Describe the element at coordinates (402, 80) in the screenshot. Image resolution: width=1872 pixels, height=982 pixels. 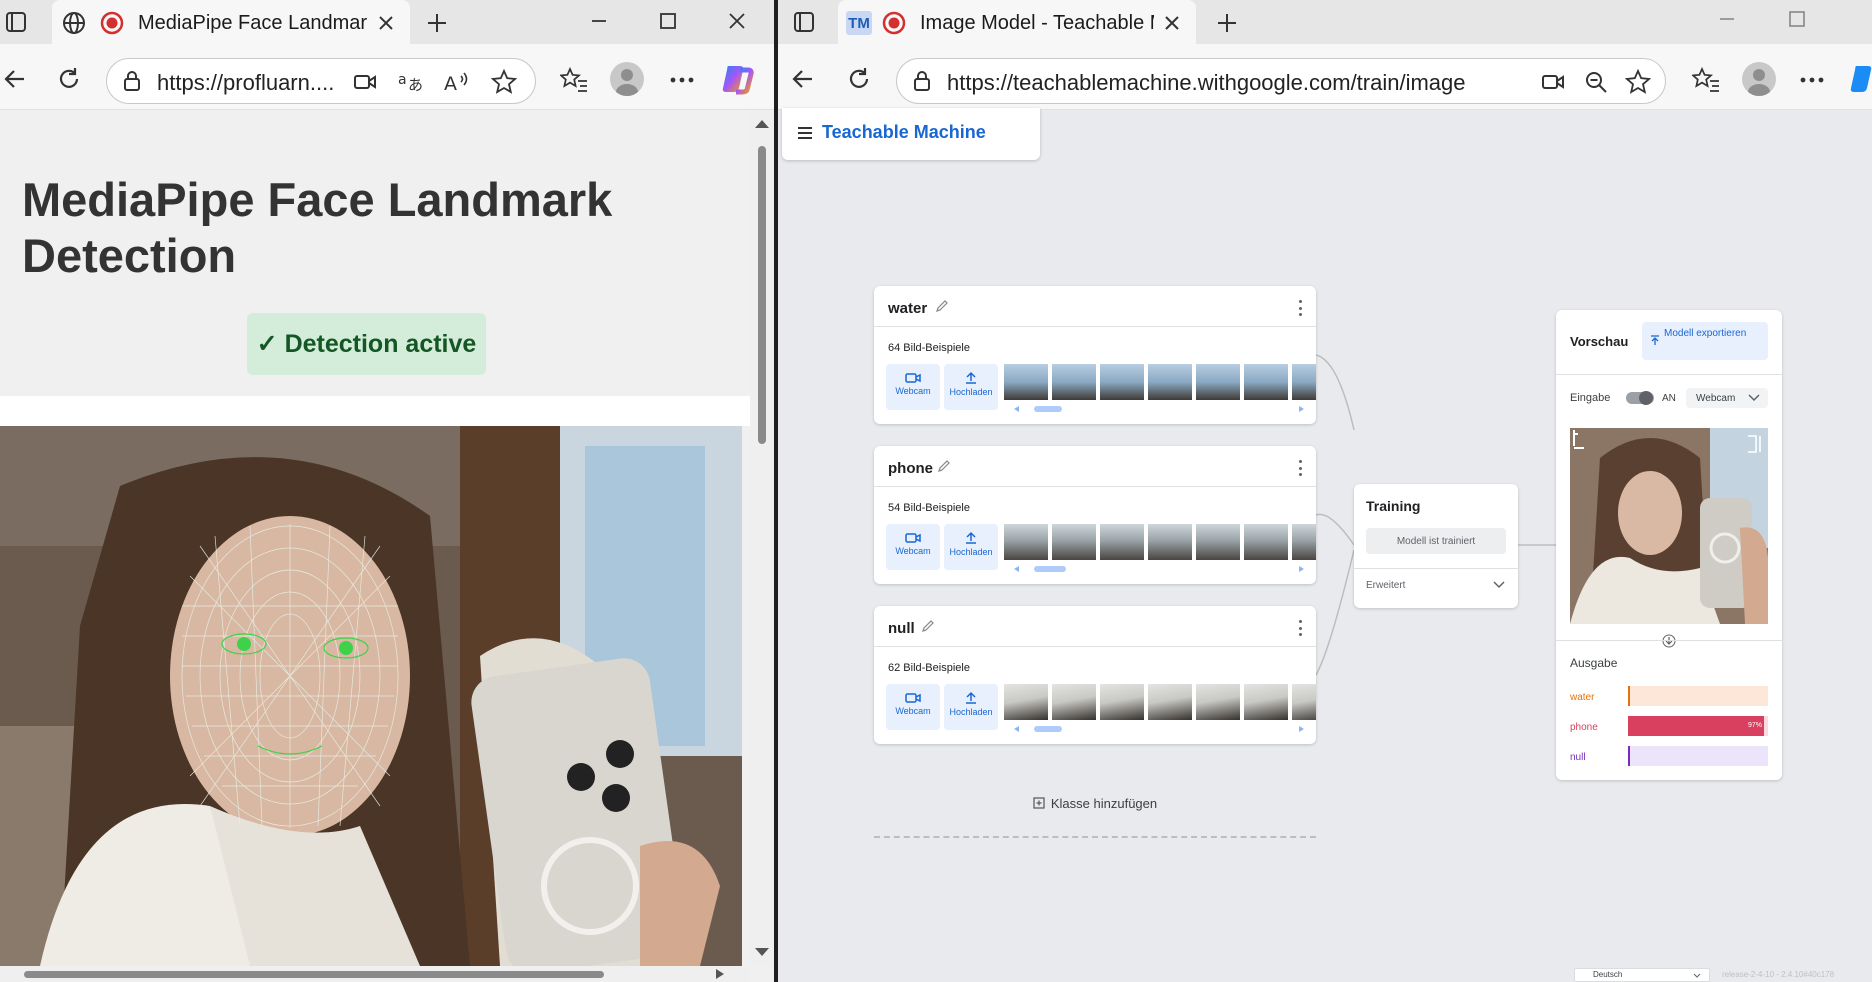
I see `svg-text: a` at that location.